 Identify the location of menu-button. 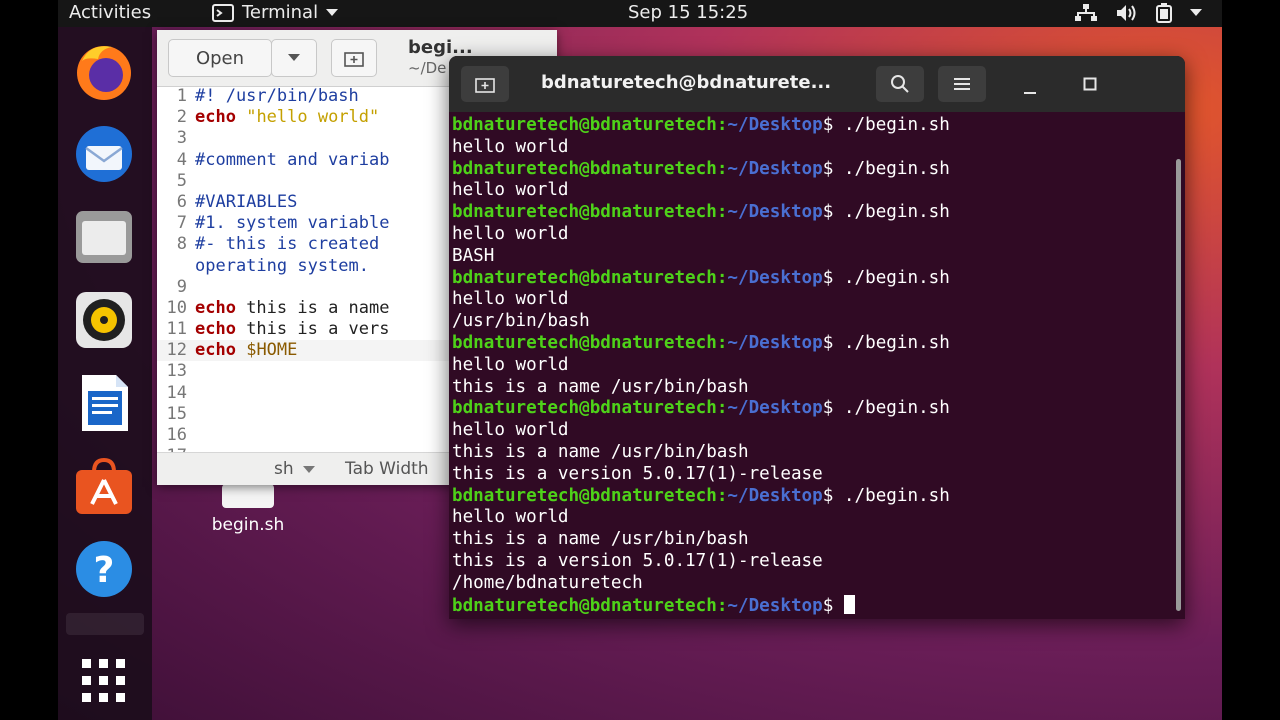
(962, 84).